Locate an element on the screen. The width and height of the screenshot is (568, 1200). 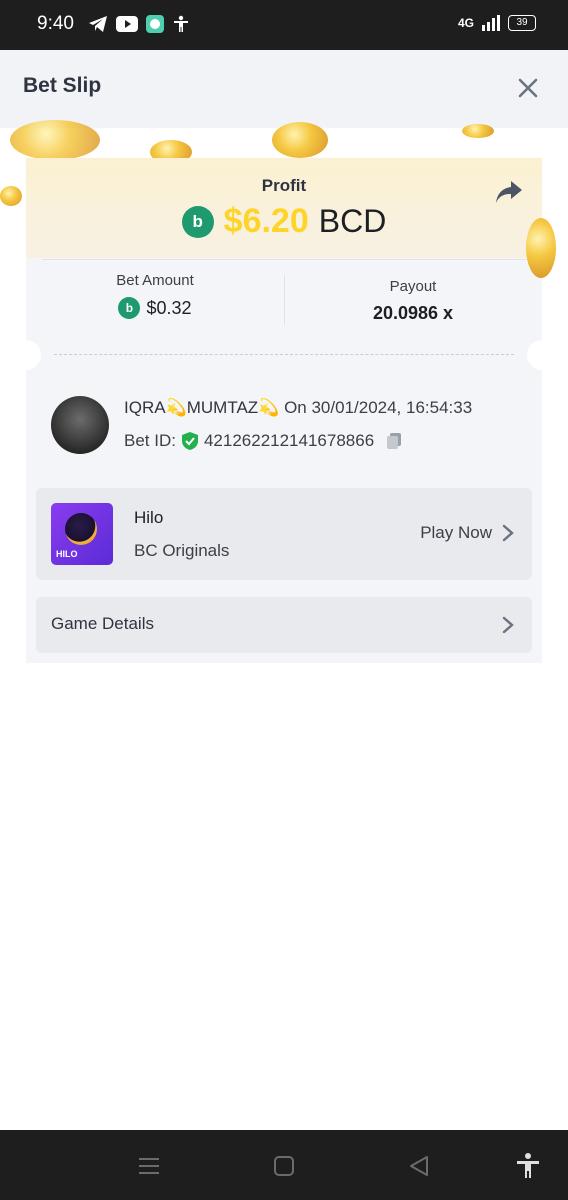
copy-icon is located at coordinates (394, 441).